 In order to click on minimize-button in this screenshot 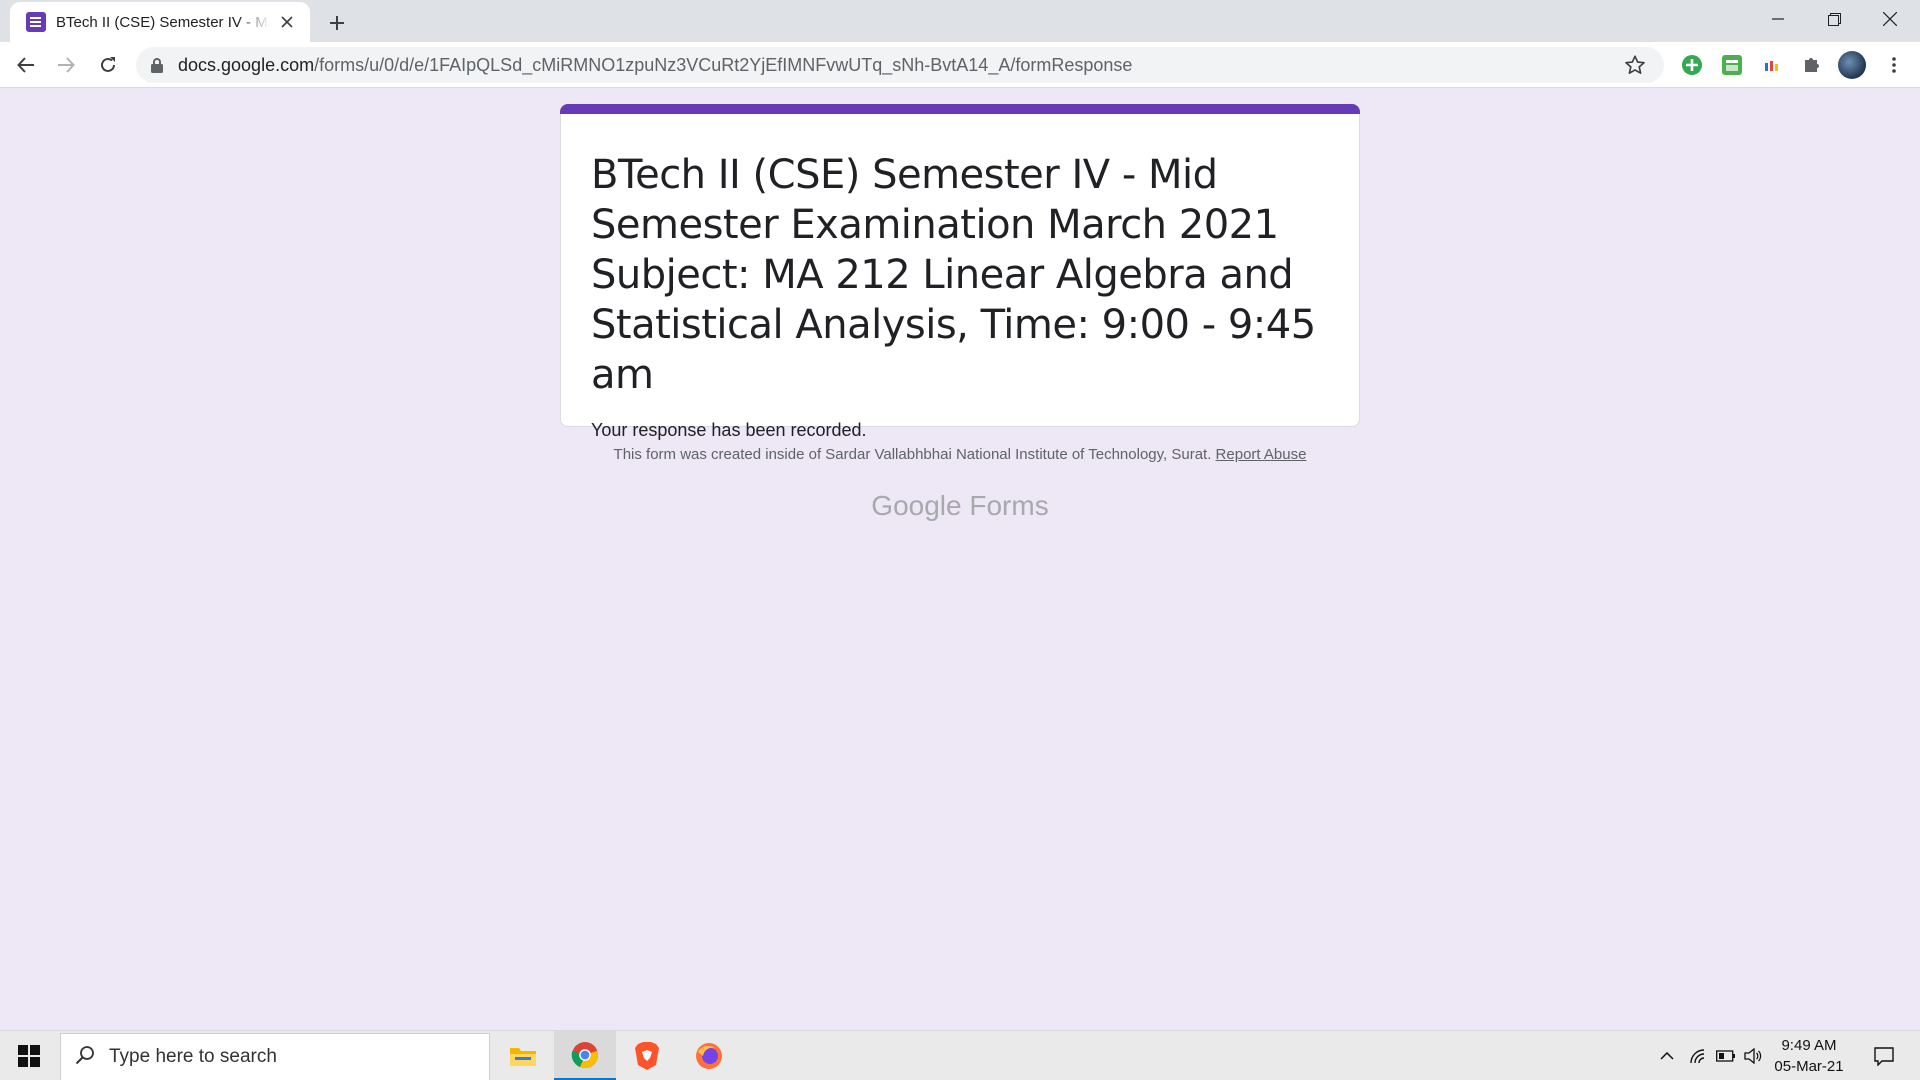, I will do `click(1778, 19)`.